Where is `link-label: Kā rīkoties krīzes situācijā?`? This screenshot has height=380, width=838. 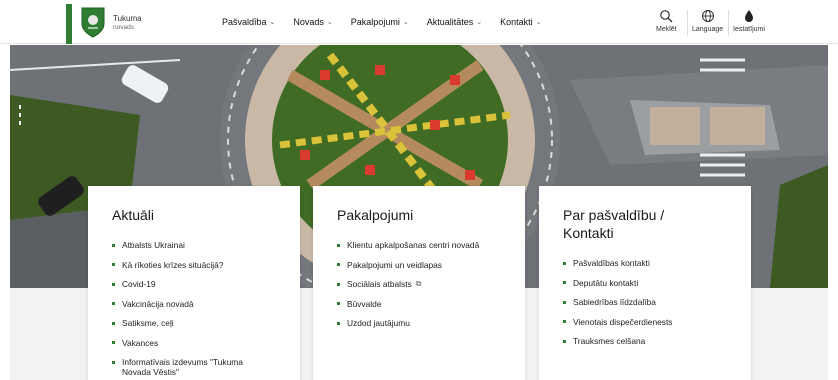
link-label: Kā rīkoties krīzes situācijā? is located at coordinates (173, 264).